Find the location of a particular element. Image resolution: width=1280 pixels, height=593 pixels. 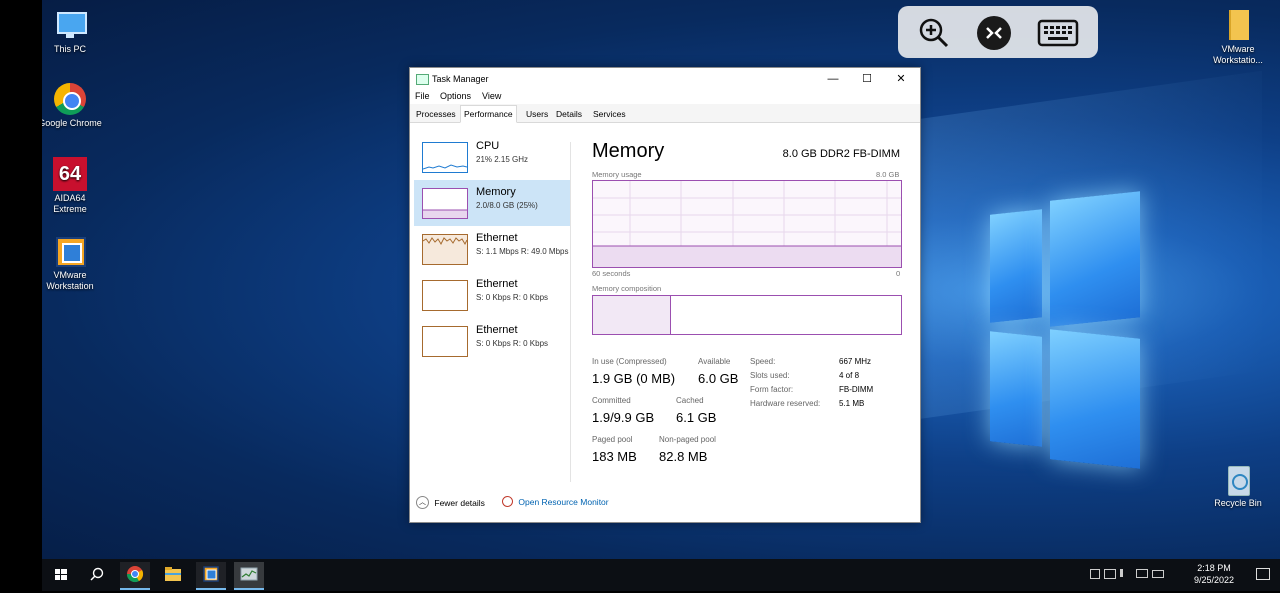

time-left-label: 60 seconds is located at coordinates (611, 273).